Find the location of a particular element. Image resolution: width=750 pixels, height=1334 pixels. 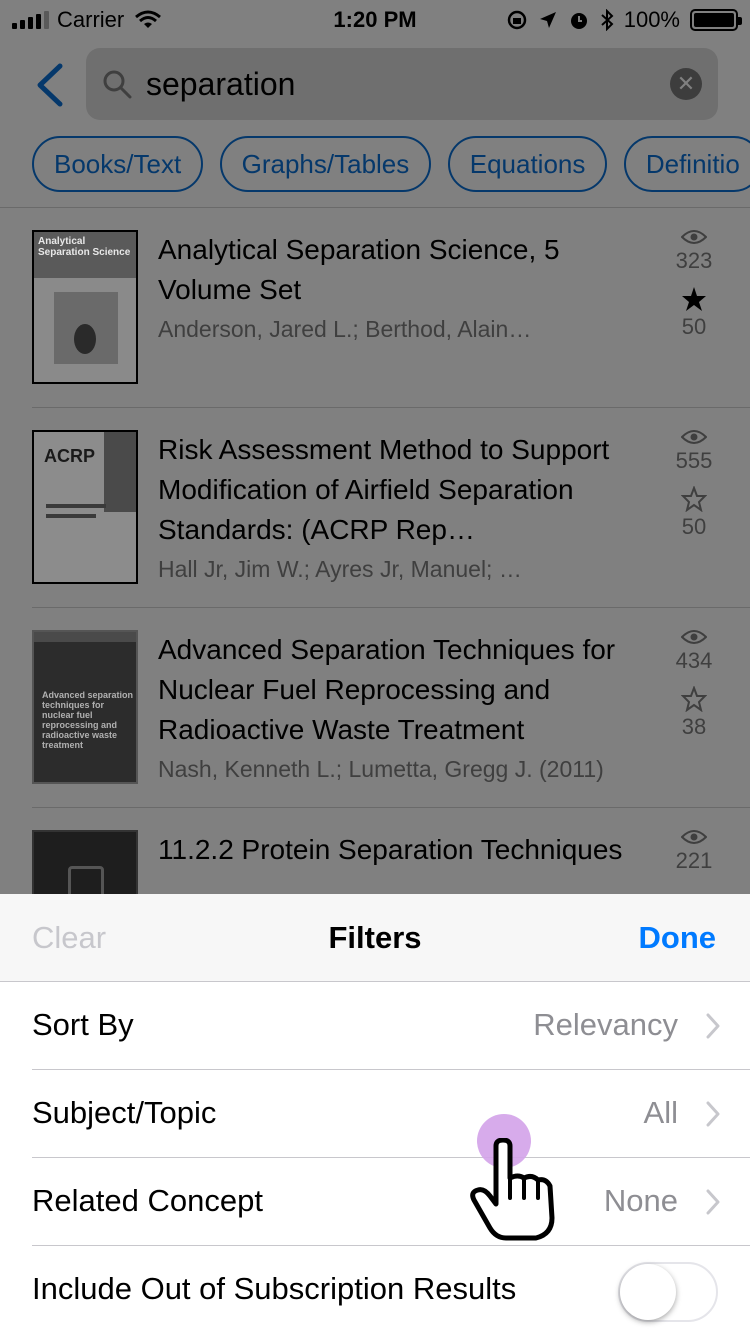

filter-row-out-of-subscription: Include Out of Subscription Results is located at coordinates (375, 1290).